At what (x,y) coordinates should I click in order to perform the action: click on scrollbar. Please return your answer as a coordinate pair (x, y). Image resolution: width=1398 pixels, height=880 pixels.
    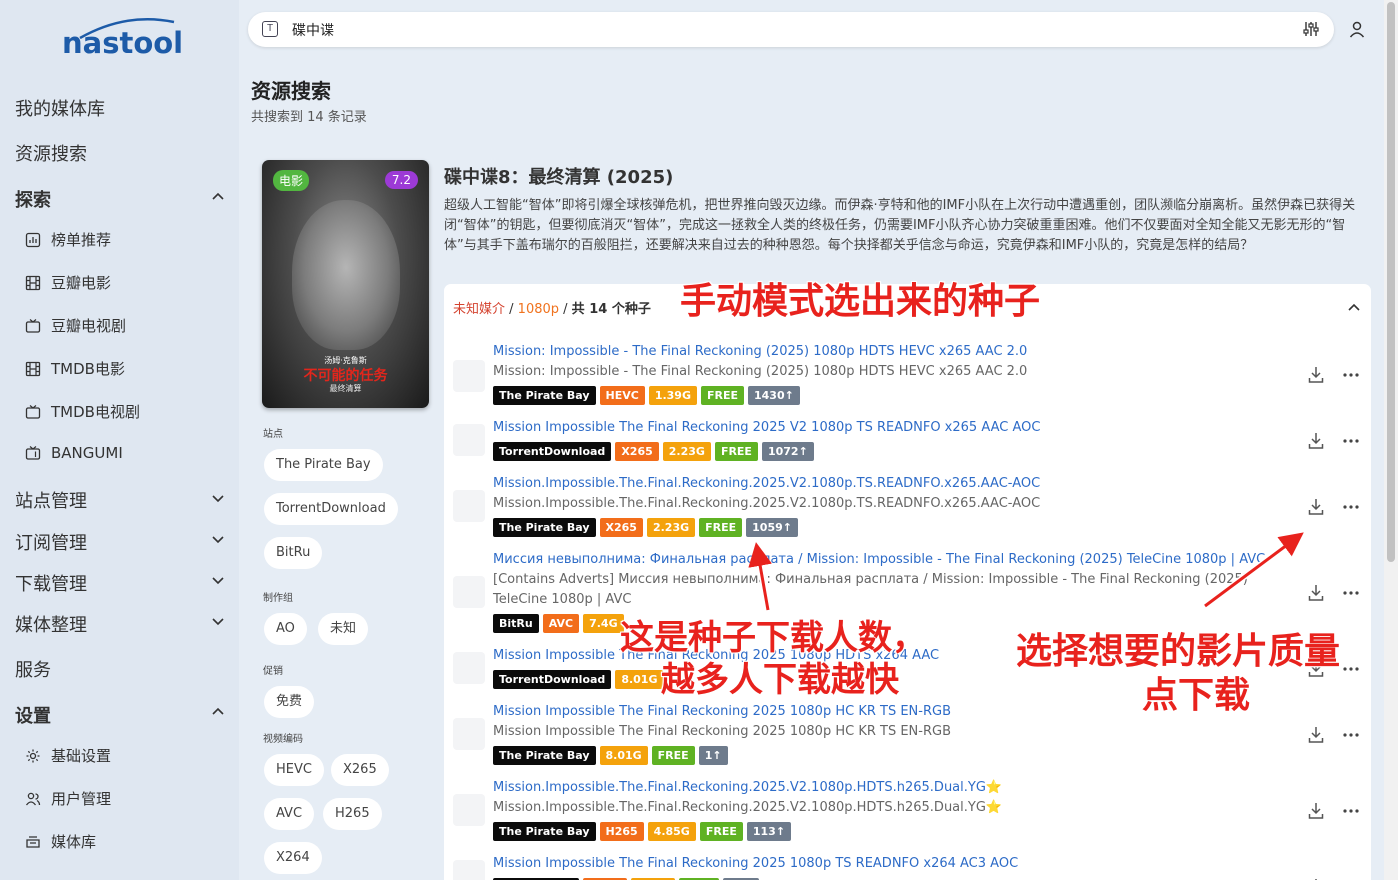
    Looking at the image, I should click on (1391, 440).